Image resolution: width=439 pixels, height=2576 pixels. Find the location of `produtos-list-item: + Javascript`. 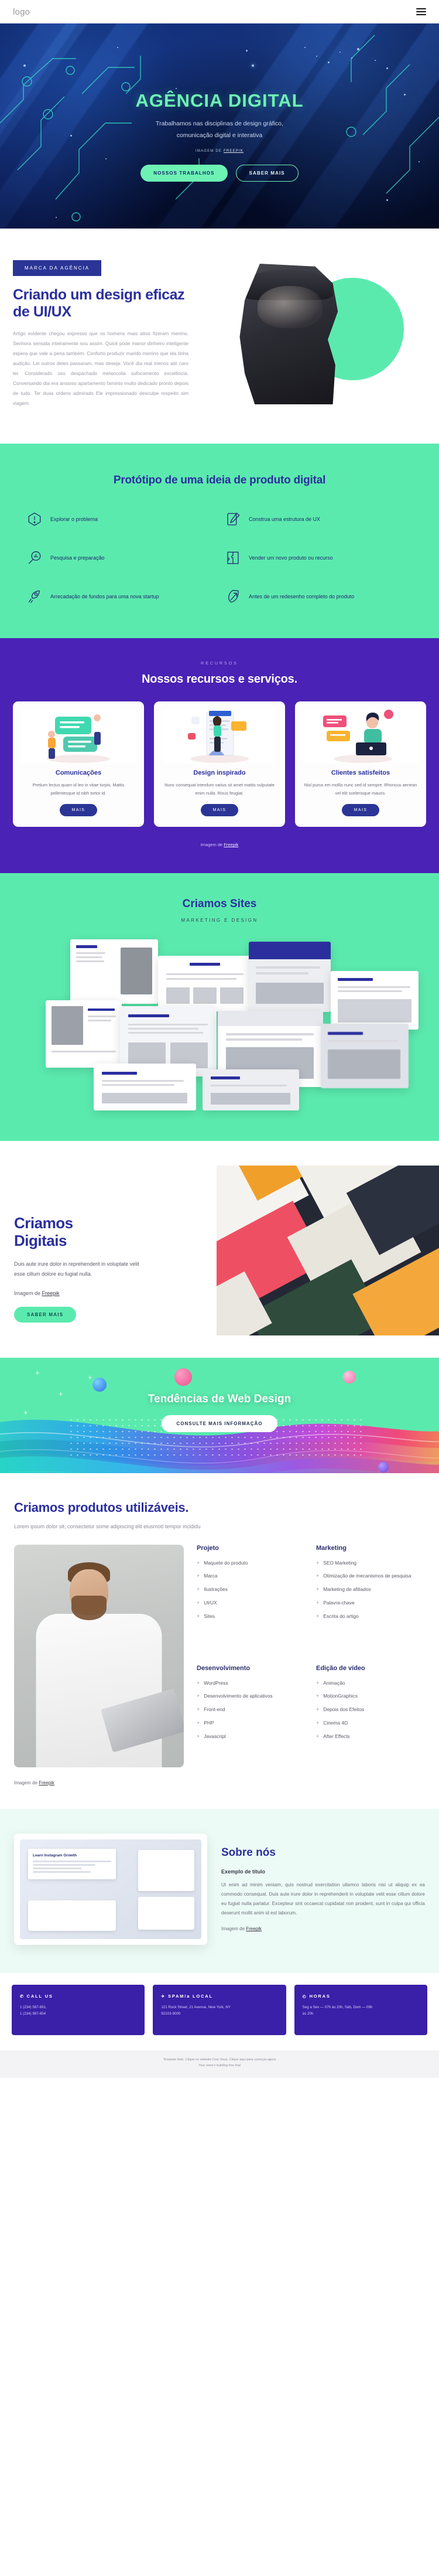

produtos-list-item: + Javascript is located at coordinates (252, 1736).